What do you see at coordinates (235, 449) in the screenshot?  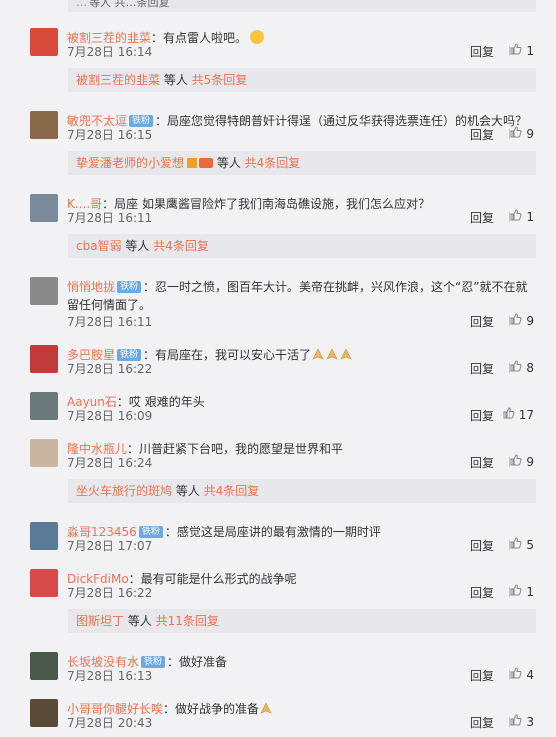 I see `comment-text: ：川普赶紧下台吧，我的愿望是世界和平` at bounding box center [235, 449].